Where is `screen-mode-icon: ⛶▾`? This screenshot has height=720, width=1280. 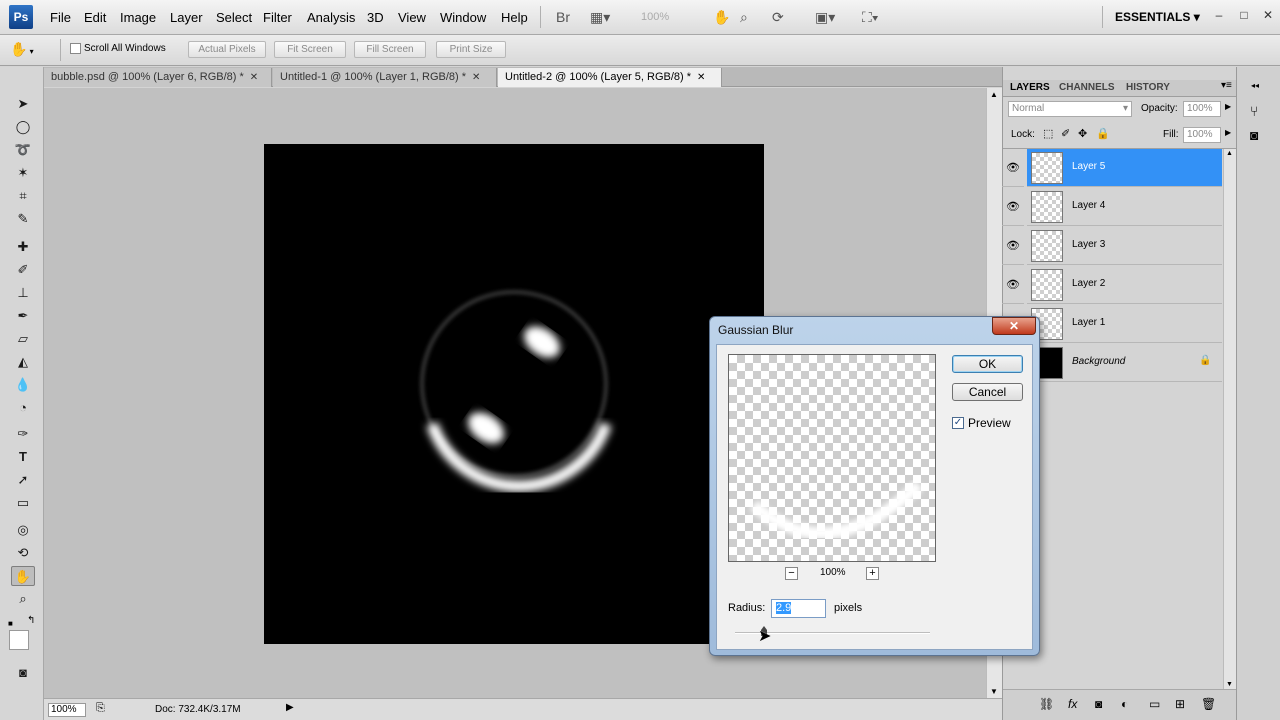
screen-mode-icon: ⛶▾ is located at coordinates (870, 17).